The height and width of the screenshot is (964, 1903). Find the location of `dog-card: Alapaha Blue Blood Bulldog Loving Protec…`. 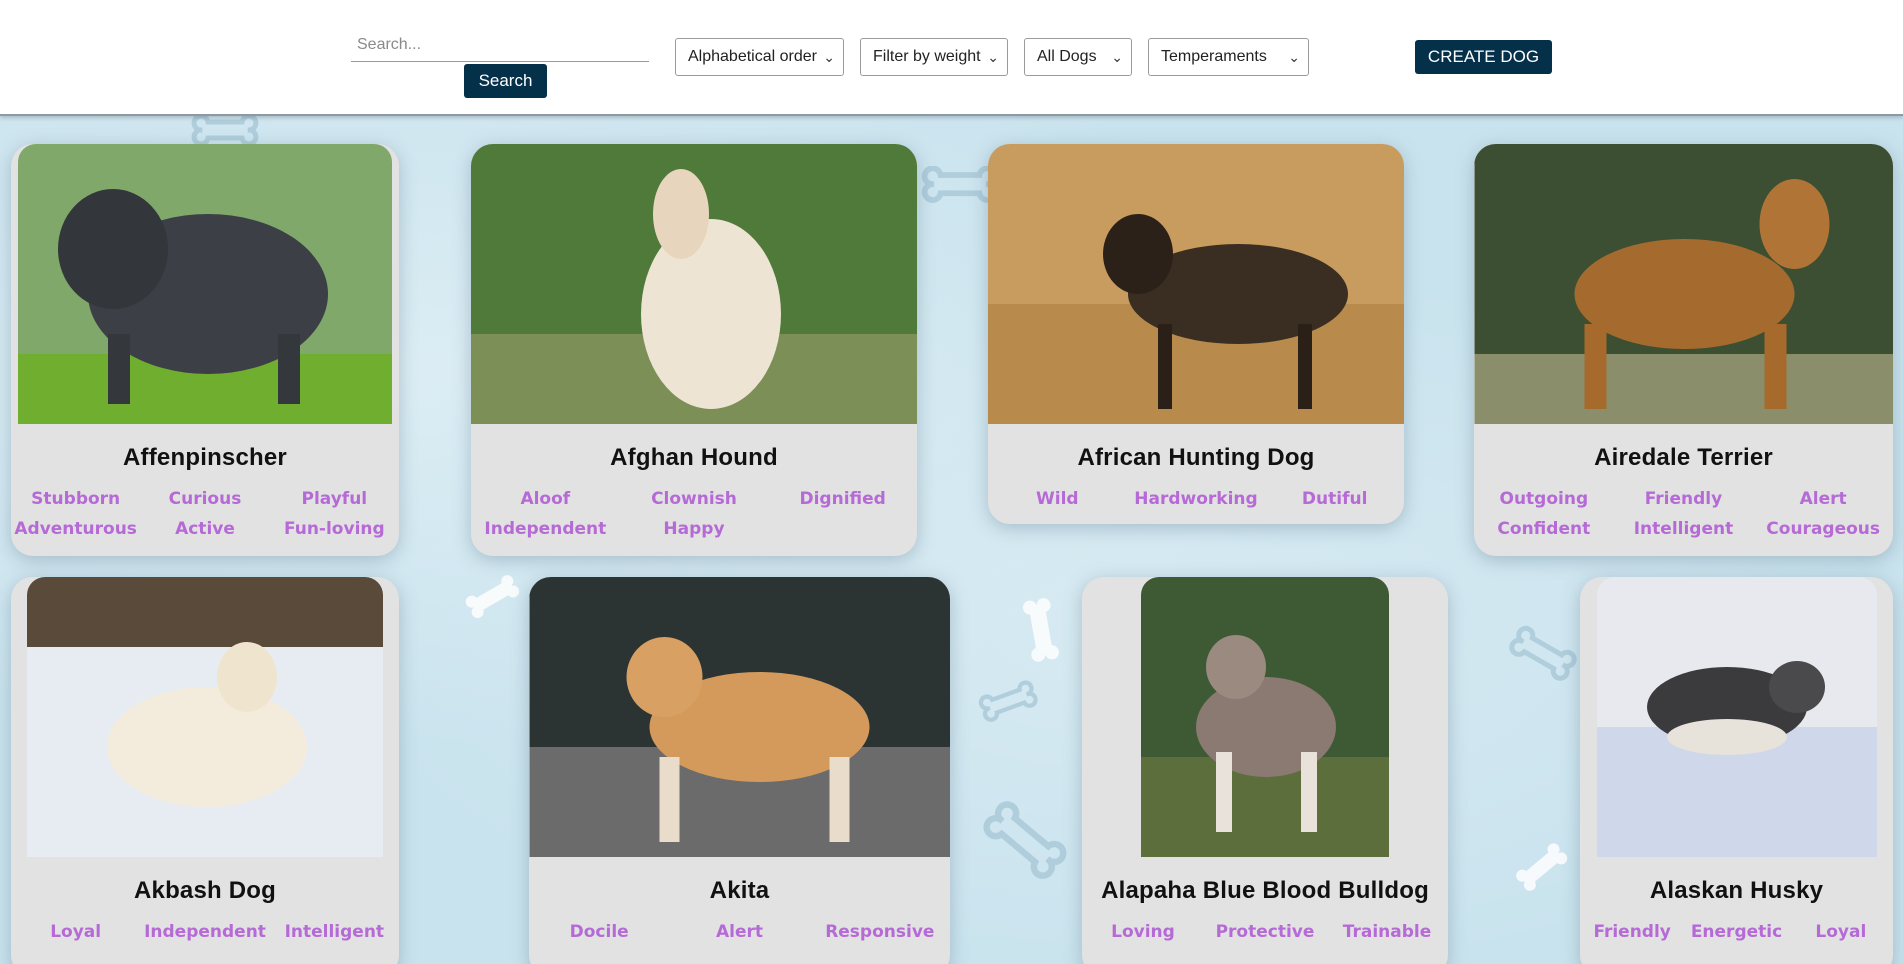

dog-card: Alapaha Blue Blood Bulldog Loving Protec… is located at coordinates (1265, 770).